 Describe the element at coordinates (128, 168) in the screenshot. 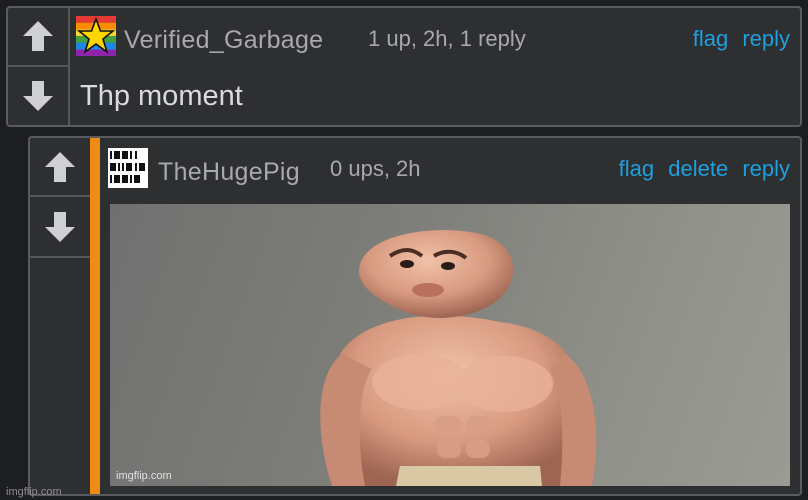

I see `binary-pattern-icon` at that location.